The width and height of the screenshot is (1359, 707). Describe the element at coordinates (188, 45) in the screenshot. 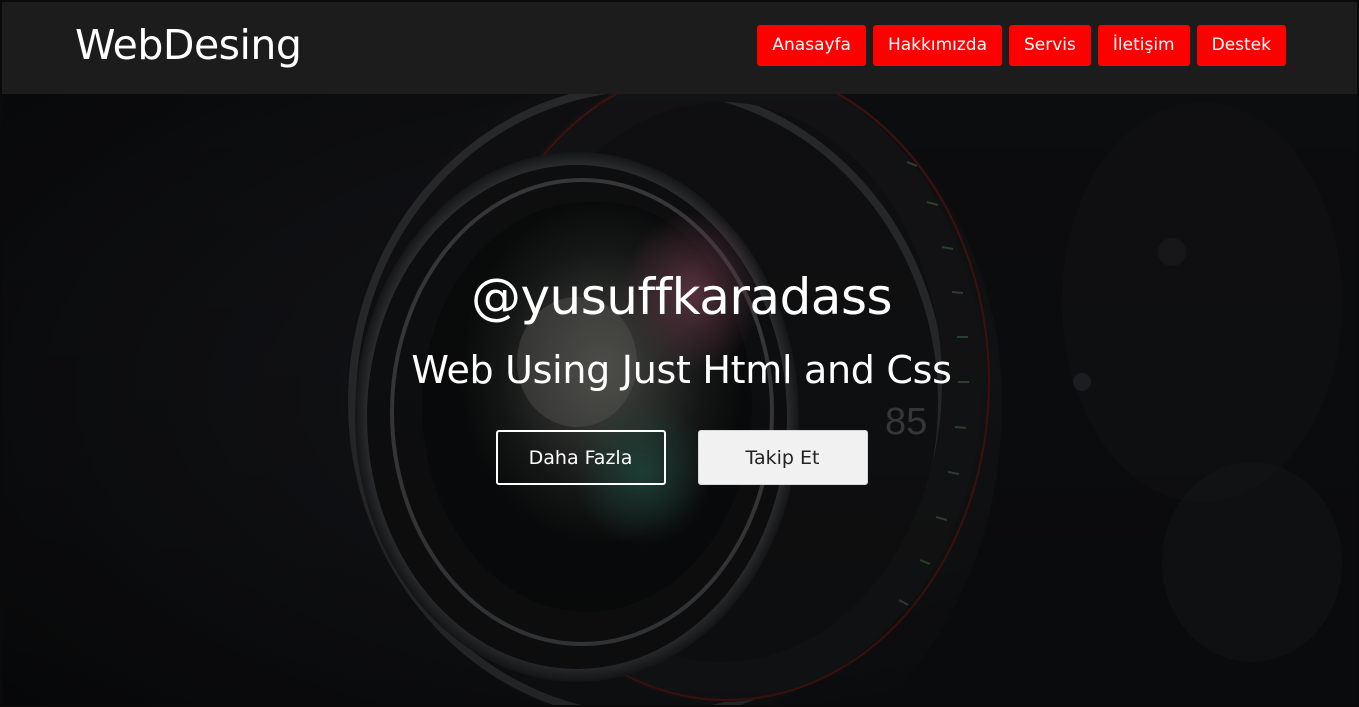

I see `site-logo: WebDesing` at that location.